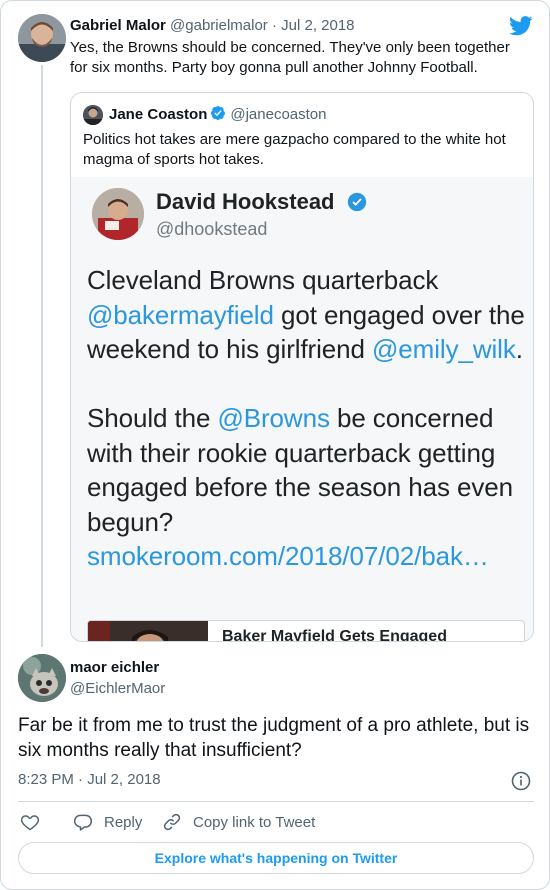 Image resolution: width=550 pixels, height=890 pixels. I want to click on reply-button: Reply, so click(107, 822).